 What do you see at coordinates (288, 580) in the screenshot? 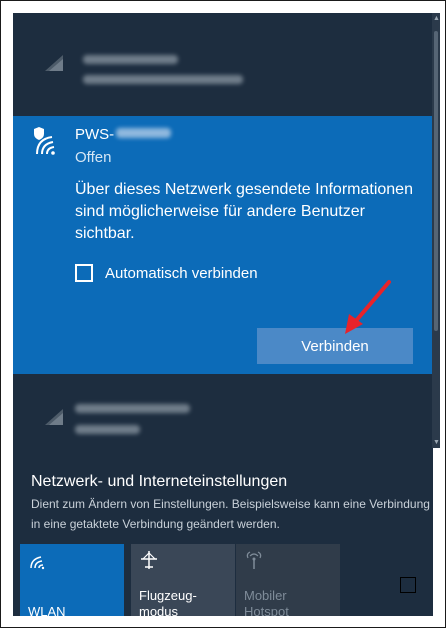
I see `mobile-hotspot-tile: Mobiler Hotspot` at bounding box center [288, 580].